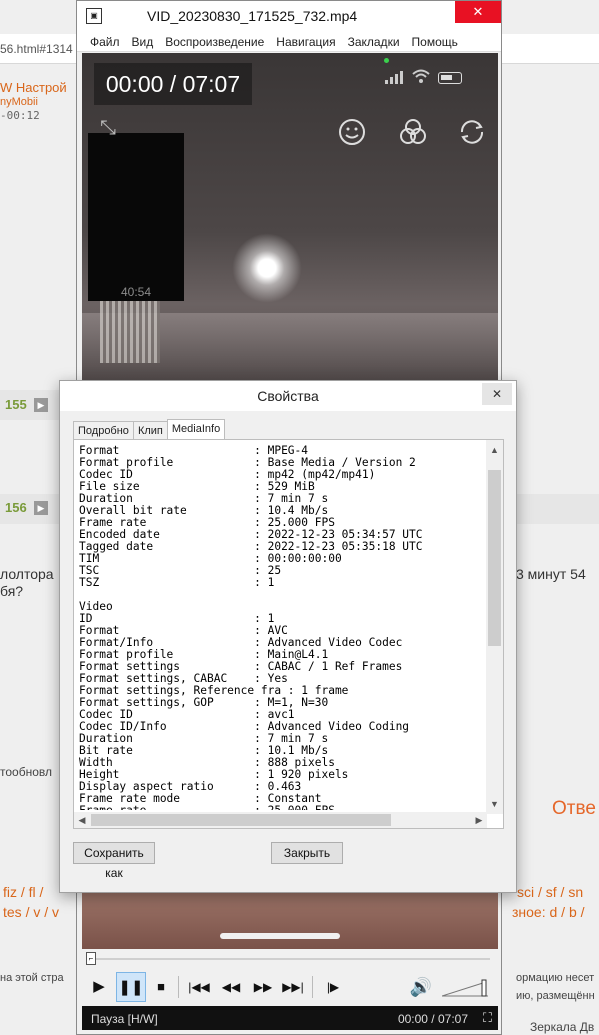 Image resolution: width=599 pixels, height=1035 pixels. I want to click on menu-help: Помощь, so click(435, 41).